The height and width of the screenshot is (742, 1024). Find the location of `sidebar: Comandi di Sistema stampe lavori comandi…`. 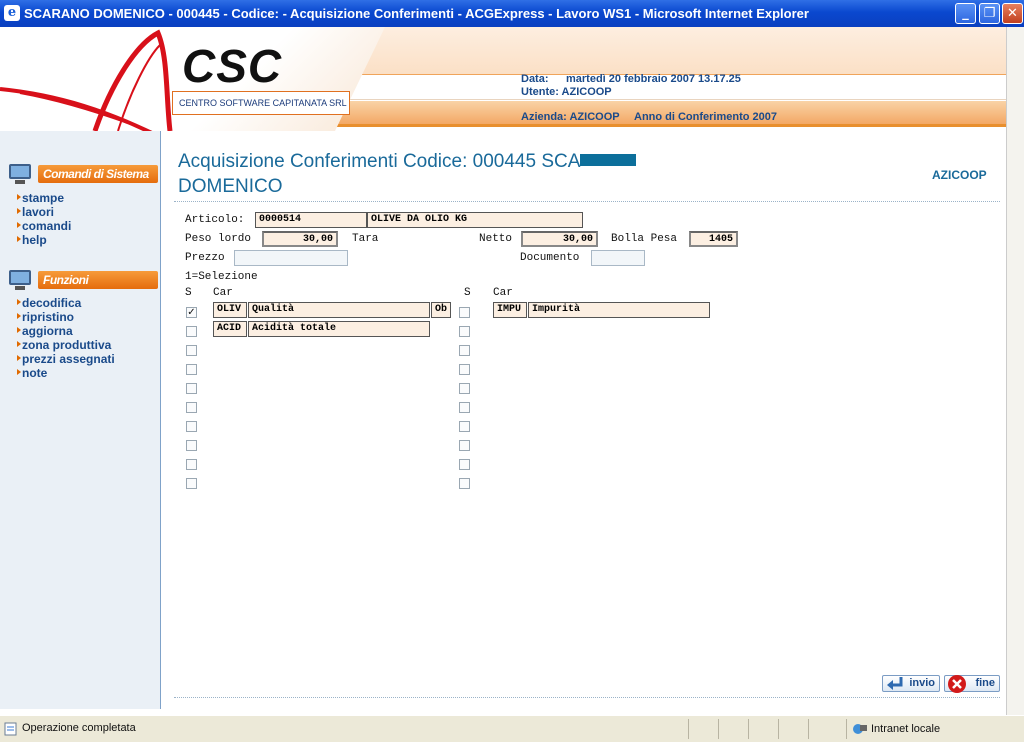

sidebar: Comandi di Sistema stampe lavori comandi… is located at coordinates (80, 420).